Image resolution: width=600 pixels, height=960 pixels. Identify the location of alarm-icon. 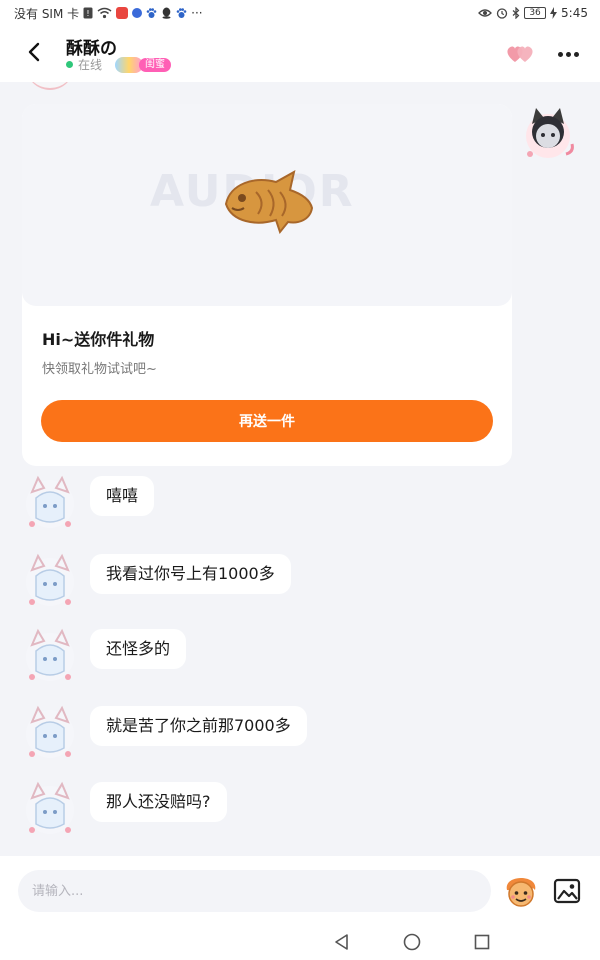
(502, 13).